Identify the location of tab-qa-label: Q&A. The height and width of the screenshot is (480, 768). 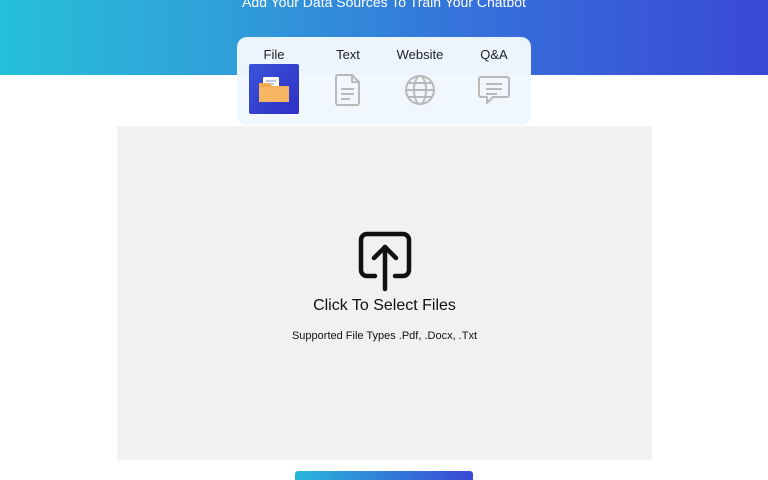
(494, 54).